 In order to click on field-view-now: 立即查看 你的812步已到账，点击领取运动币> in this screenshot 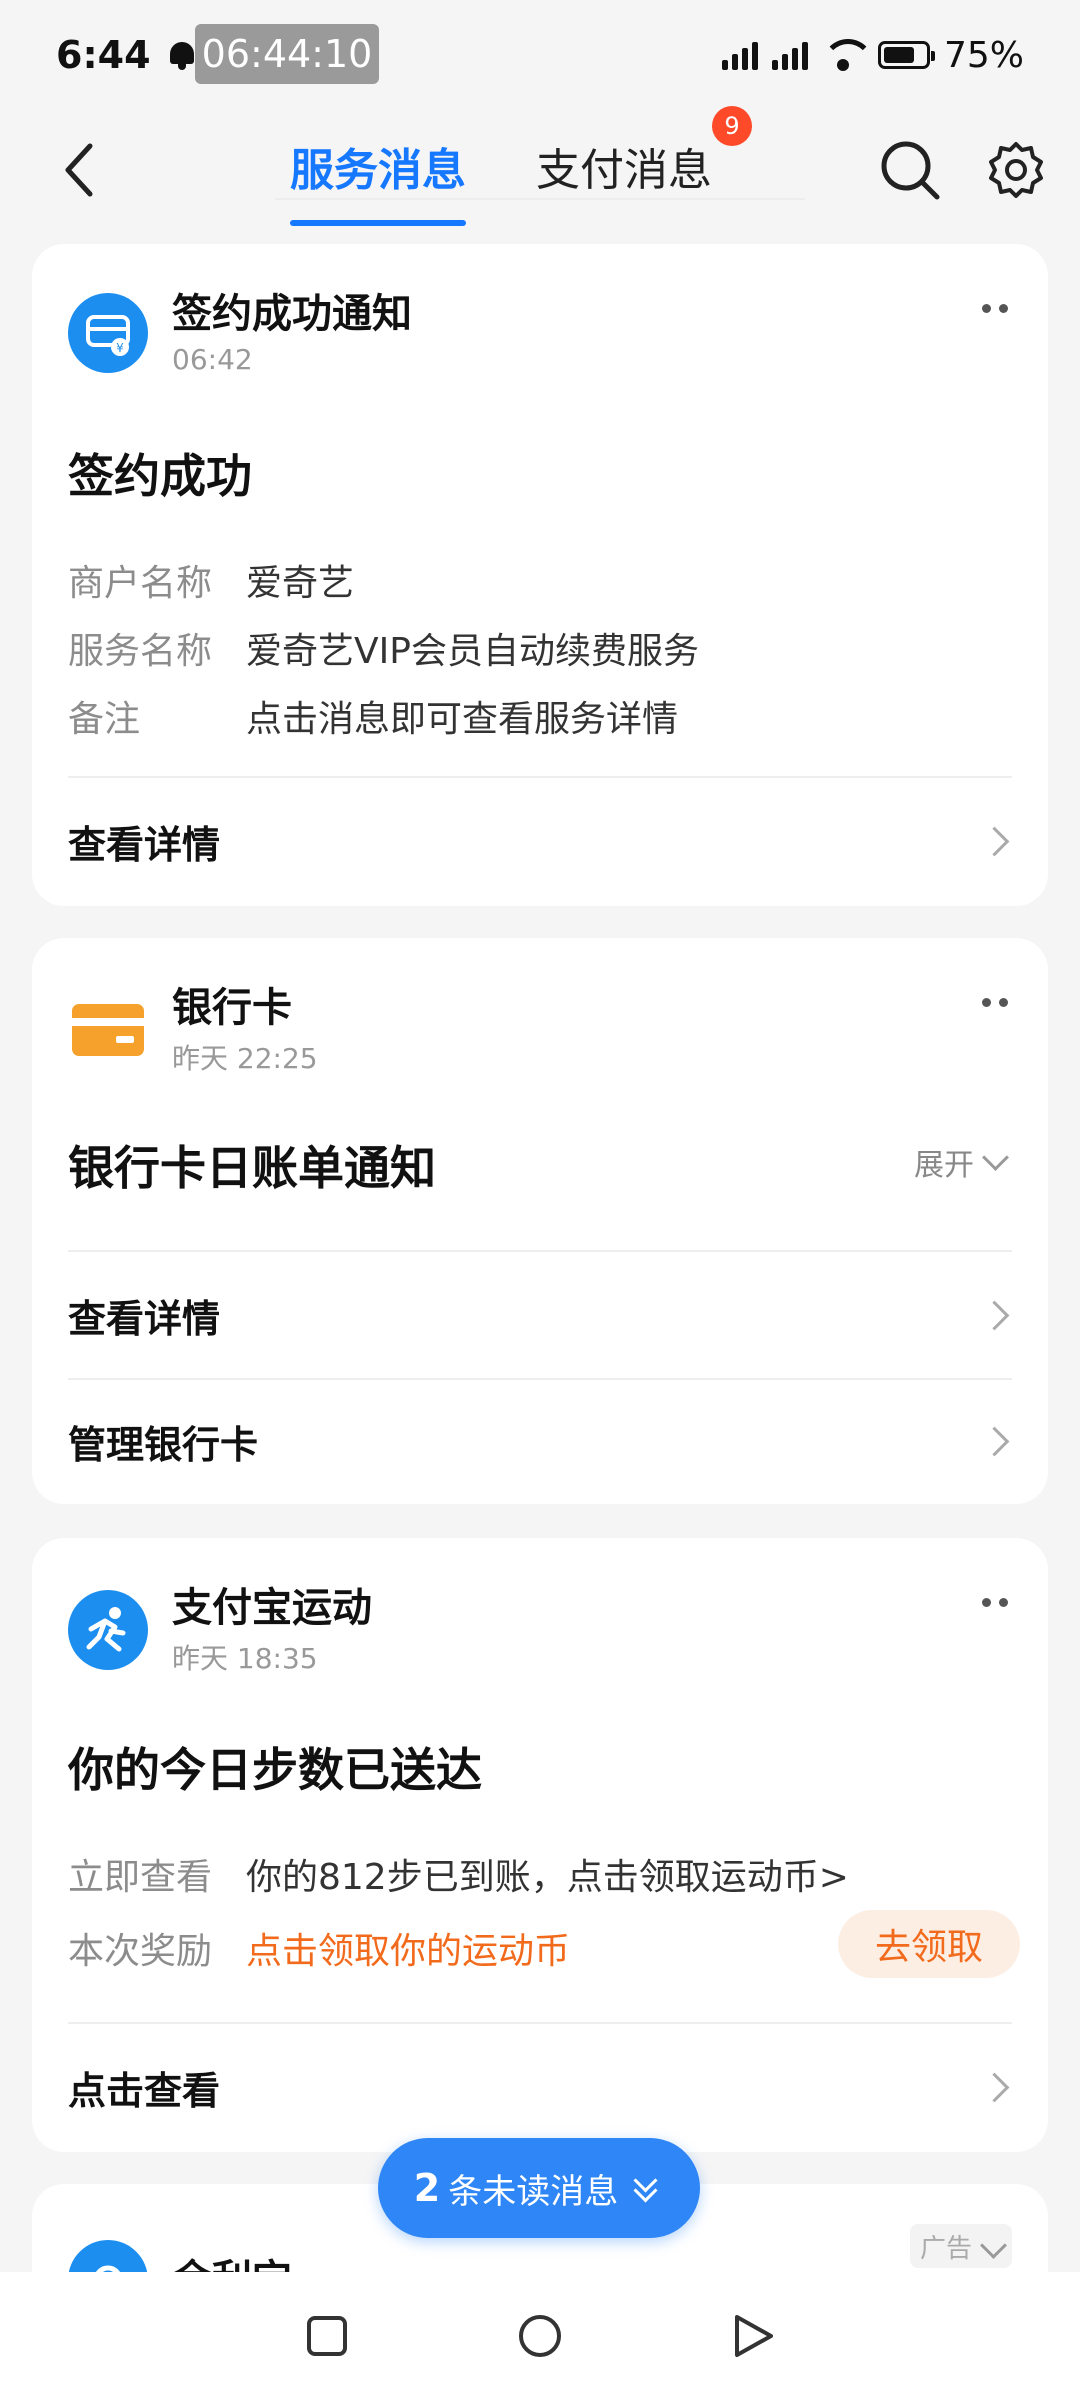, I will do `click(458, 1874)`.